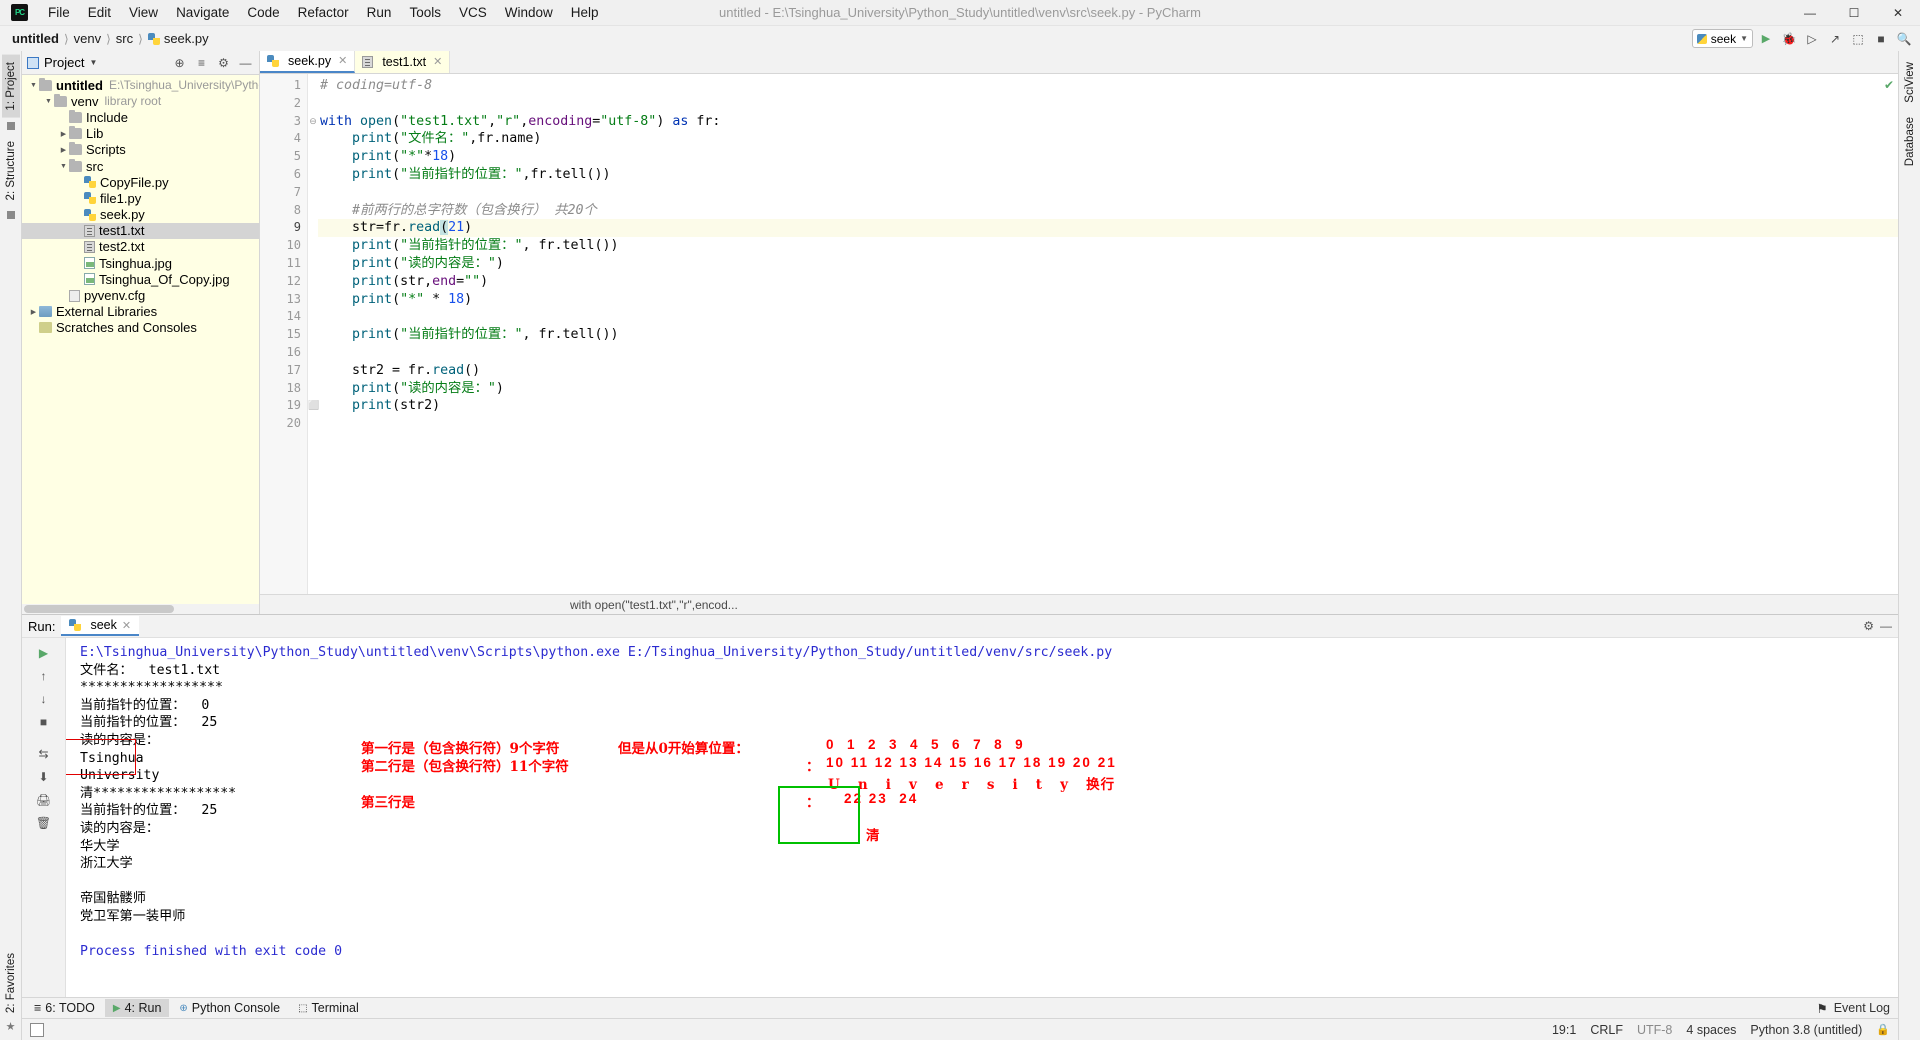 This screenshot has height=1040, width=1920. I want to click on tree-node: ▼ venv library root, so click(140, 101).